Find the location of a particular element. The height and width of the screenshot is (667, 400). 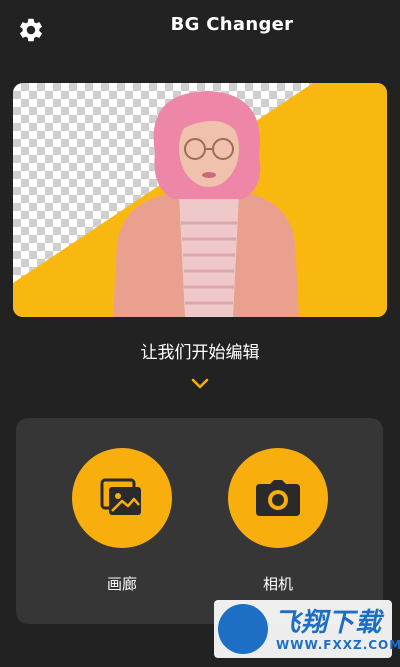

site-watermark: 飞翔下载 WWW.FXXZ.COM is located at coordinates (307, 629).